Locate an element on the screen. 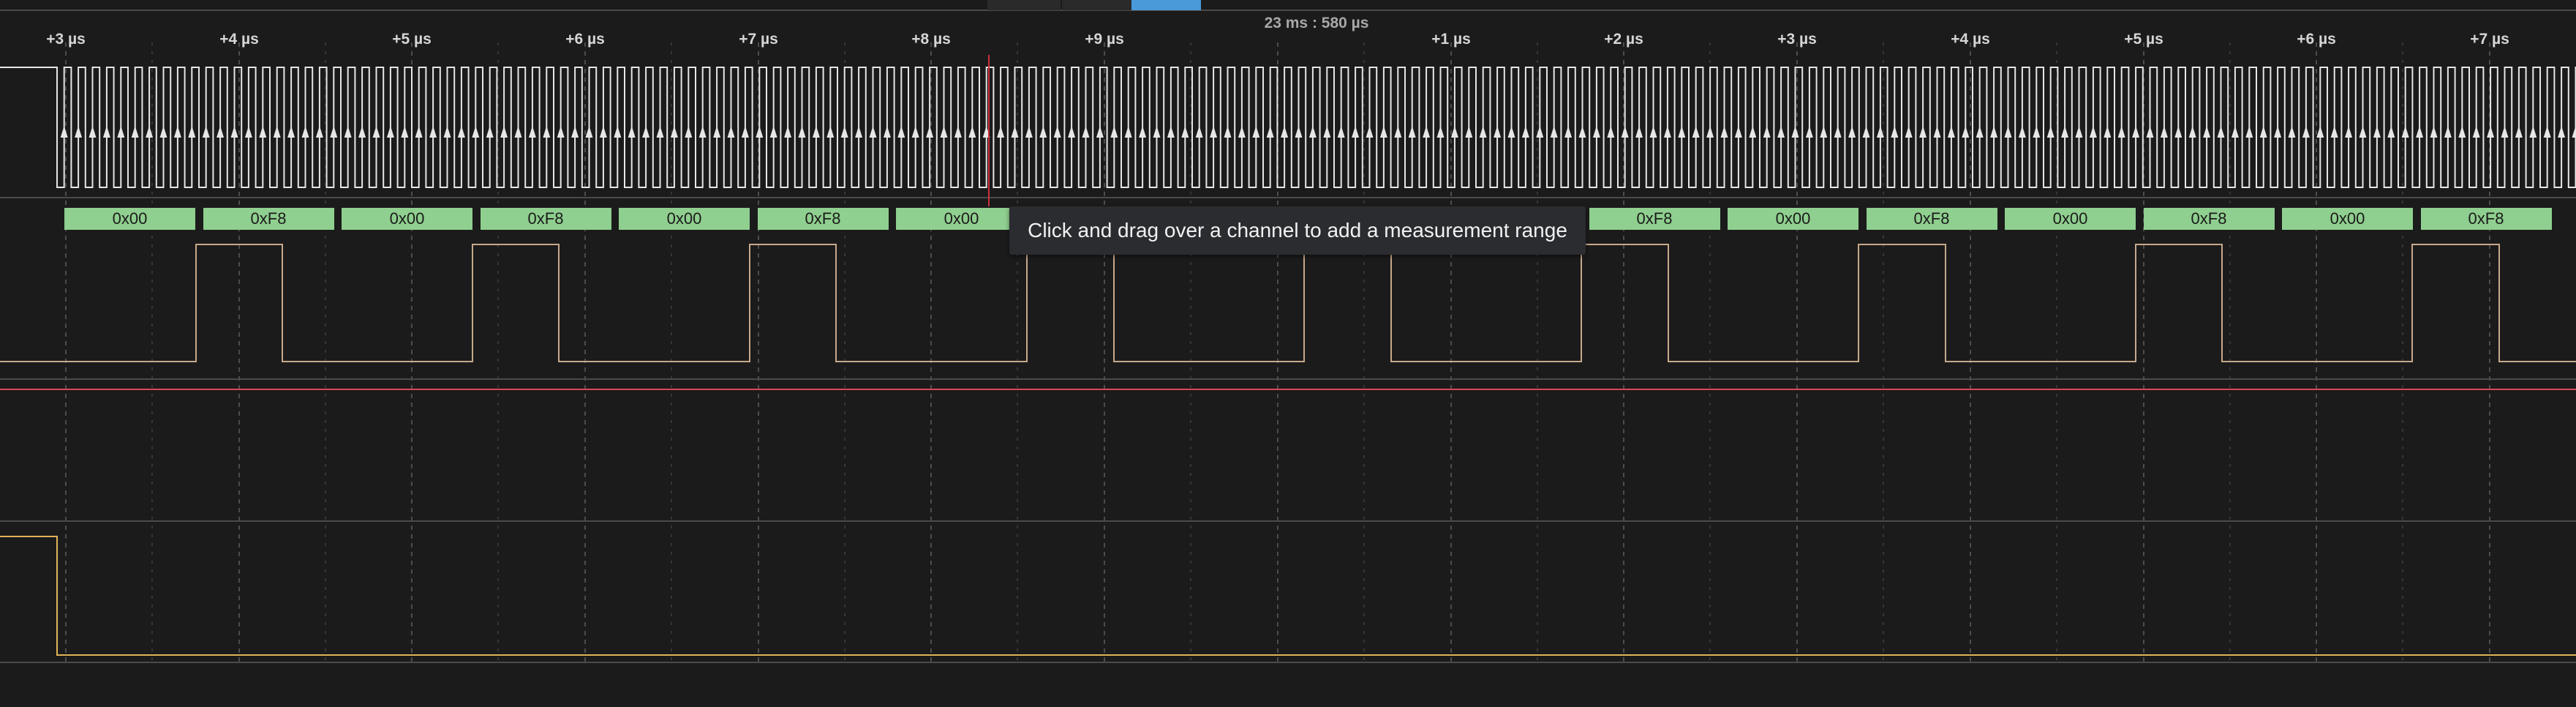 The image size is (2576, 707). overview-viewport-handle is located at coordinates (1166, 5).